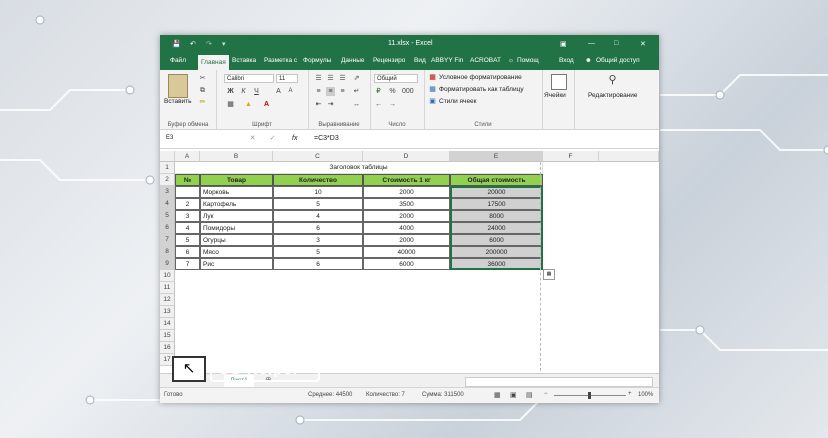 The image size is (828, 438). I want to click on column-header: F, so click(571, 156).